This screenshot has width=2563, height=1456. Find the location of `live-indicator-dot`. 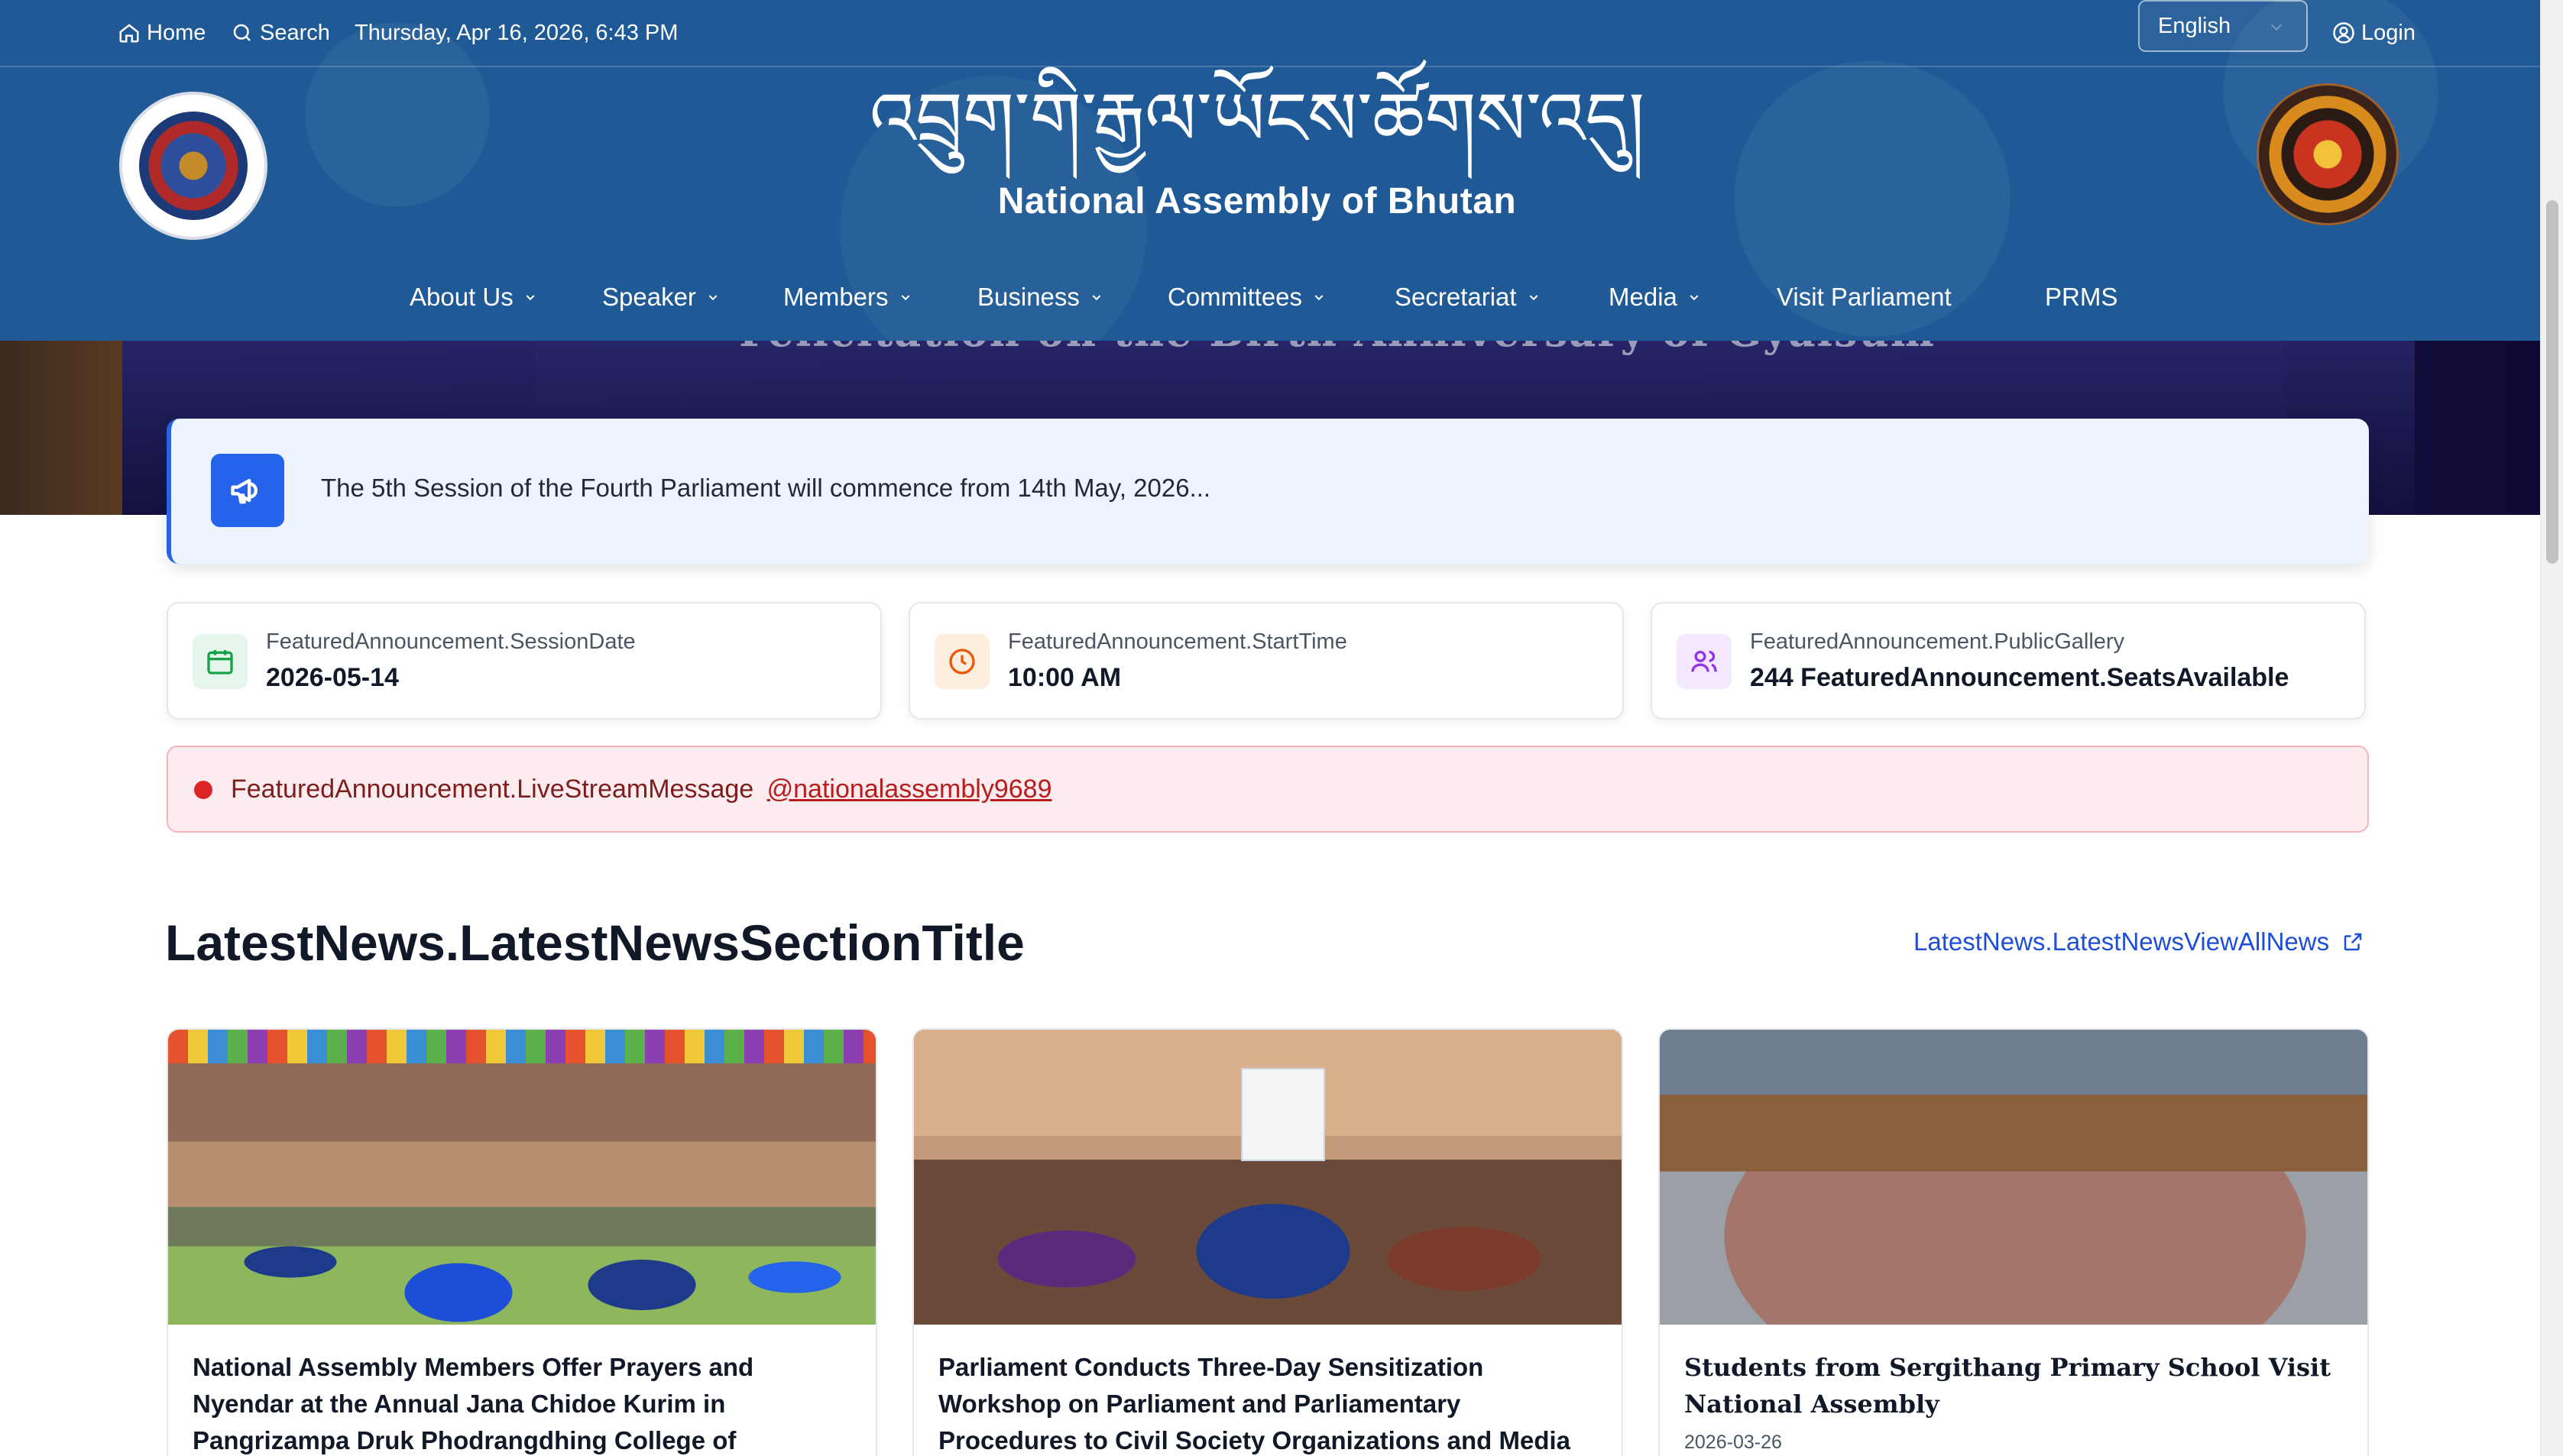

live-indicator-dot is located at coordinates (203, 790).